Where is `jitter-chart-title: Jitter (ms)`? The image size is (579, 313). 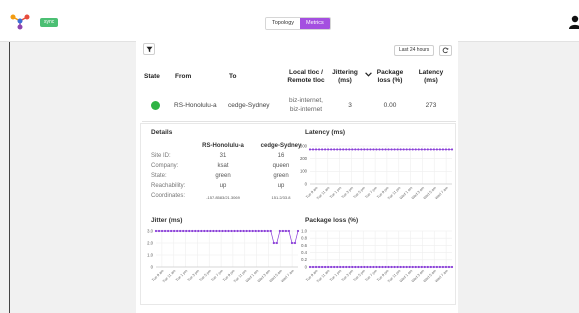 jitter-chart-title: Jitter (ms) is located at coordinates (167, 220).